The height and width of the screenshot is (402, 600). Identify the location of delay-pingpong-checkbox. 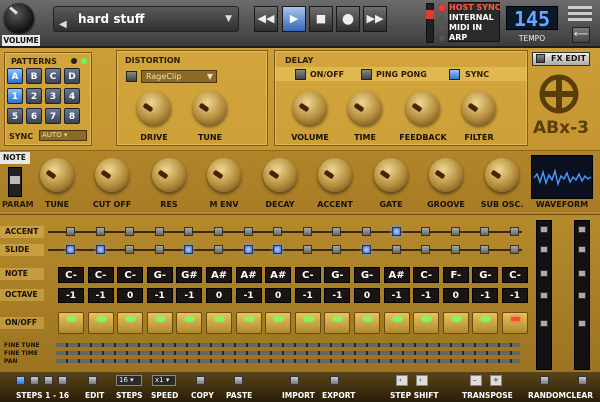
(366, 74).